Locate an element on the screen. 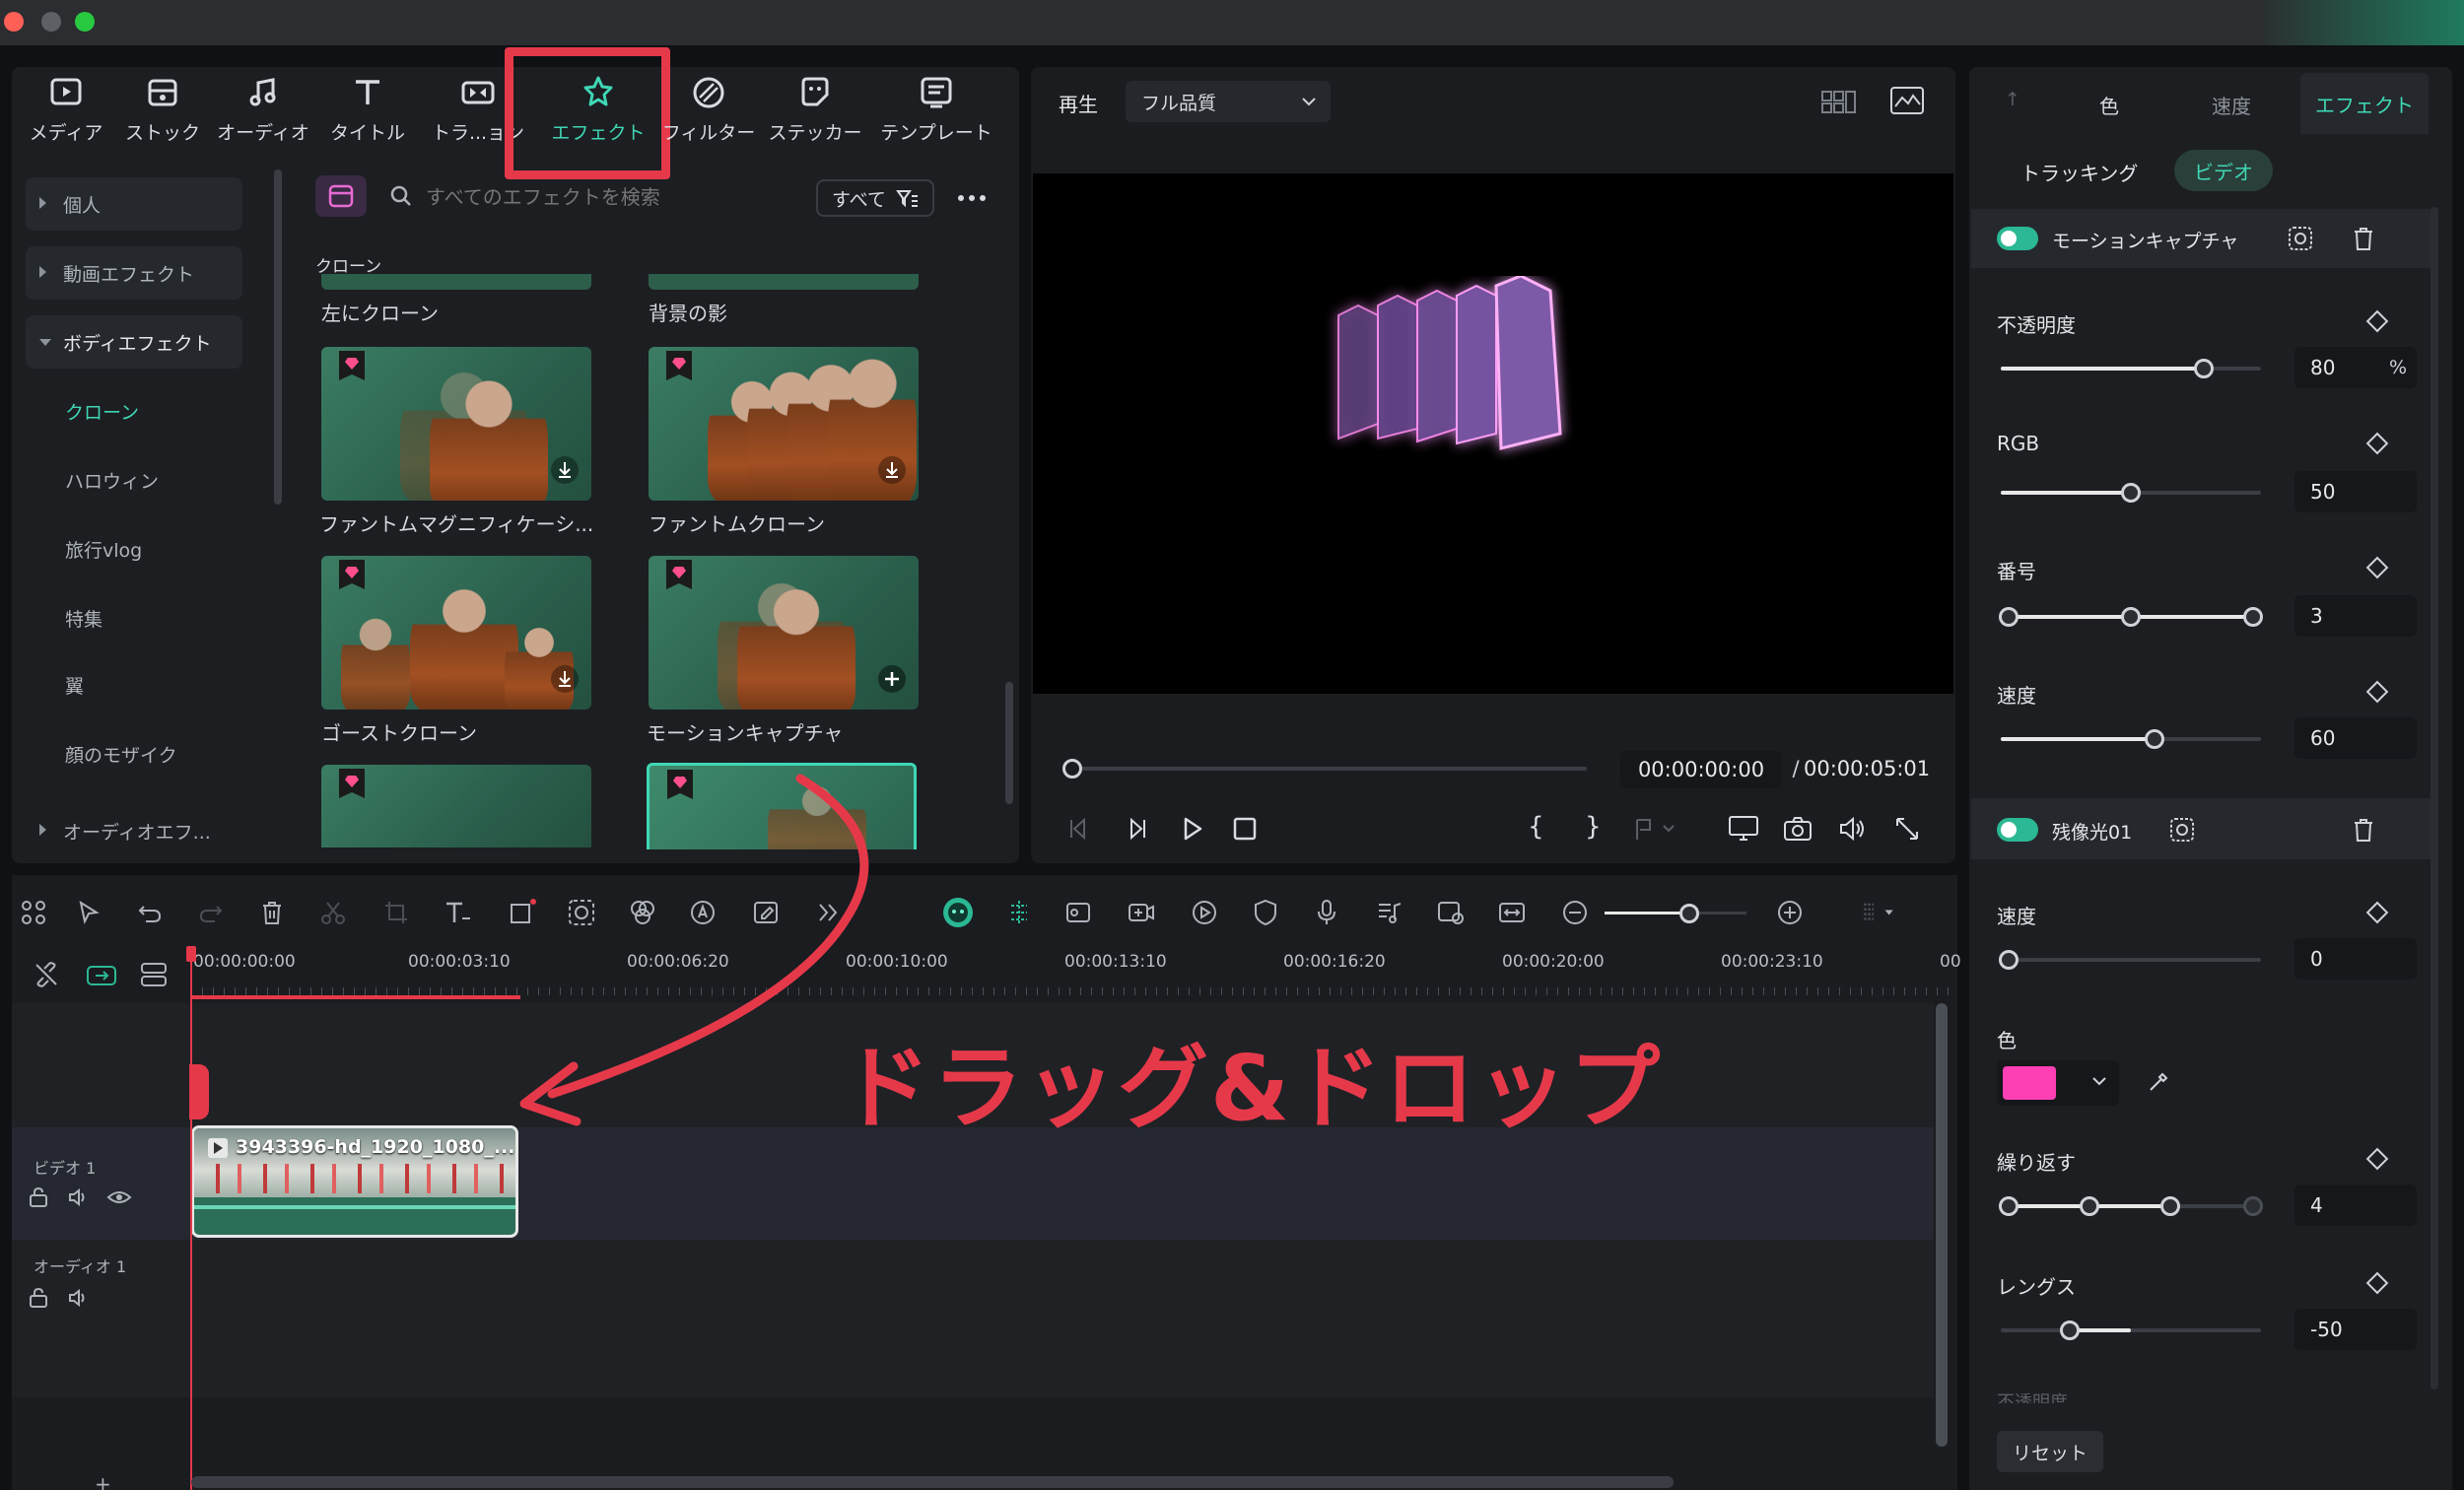  subtab-tracking: トラッキング is located at coordinates (2079, 172).